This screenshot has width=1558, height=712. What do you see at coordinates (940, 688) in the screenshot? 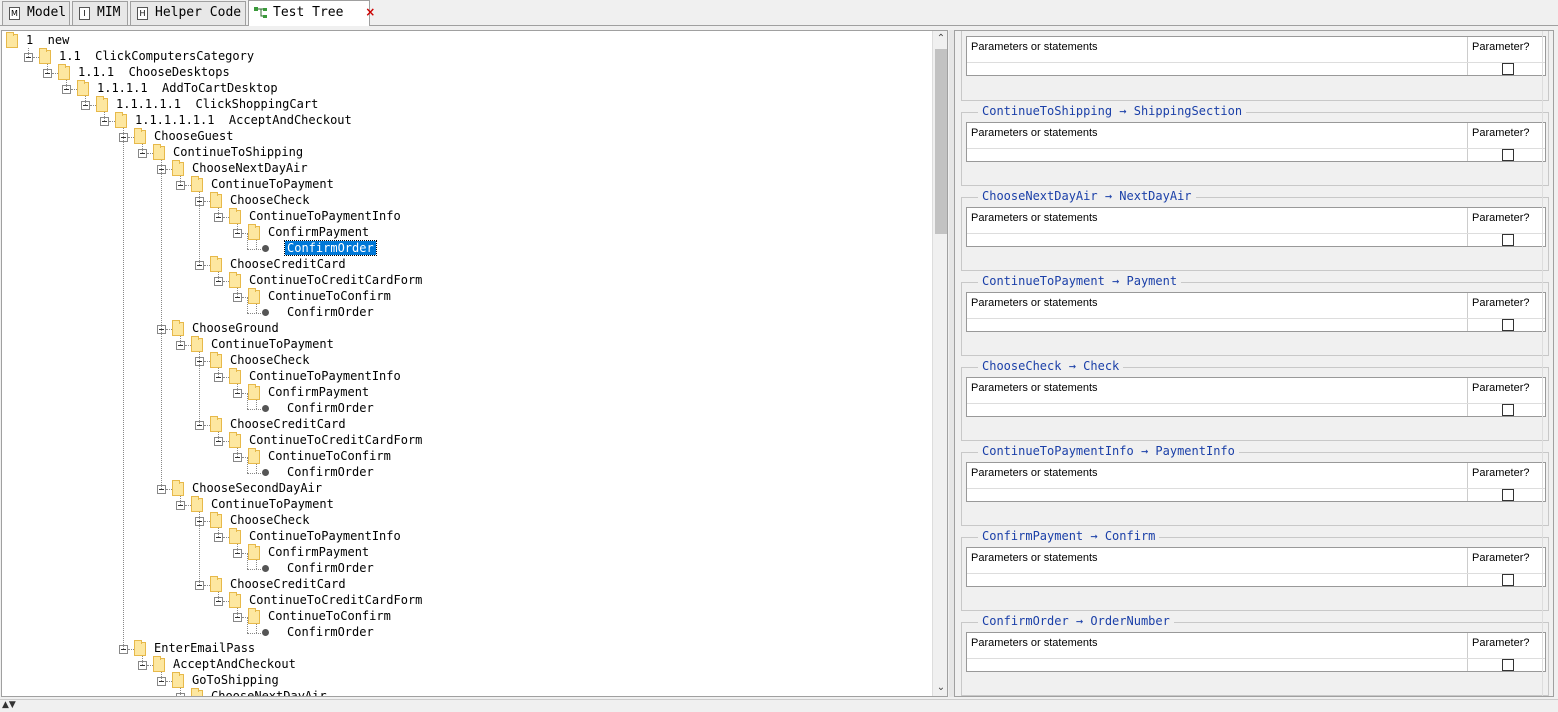
I see `scroll-down-arrow-icon: ⌄` at bounding box center [940, 688].